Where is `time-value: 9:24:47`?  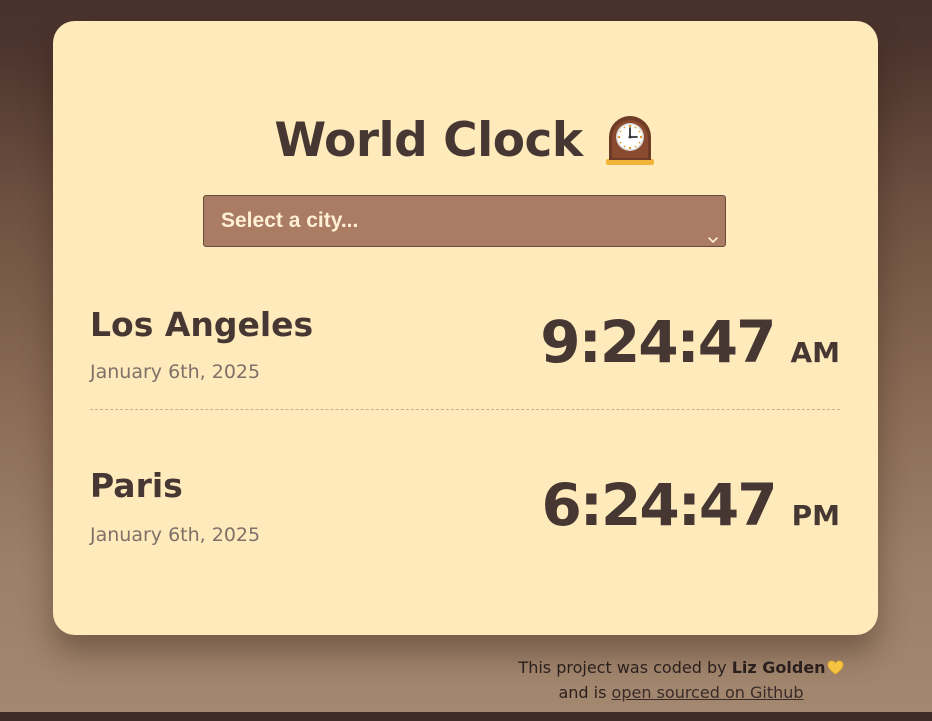 time-value: 9:24:47 is located at coordinates (658, 342).